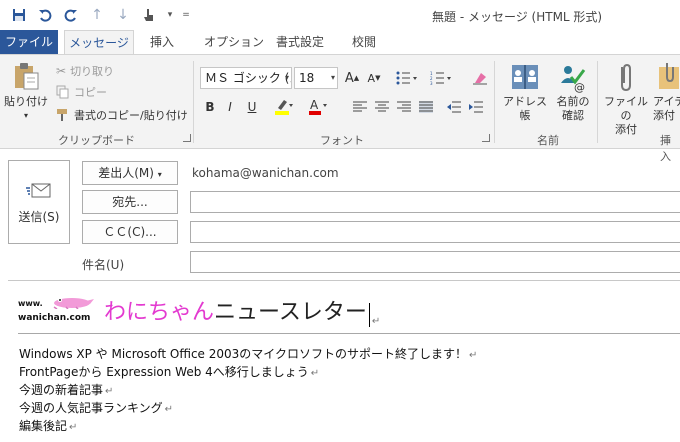 This screenshot has width=680, height=442. I want to click on attach-item-line1: アイテ, so click(666, 101).